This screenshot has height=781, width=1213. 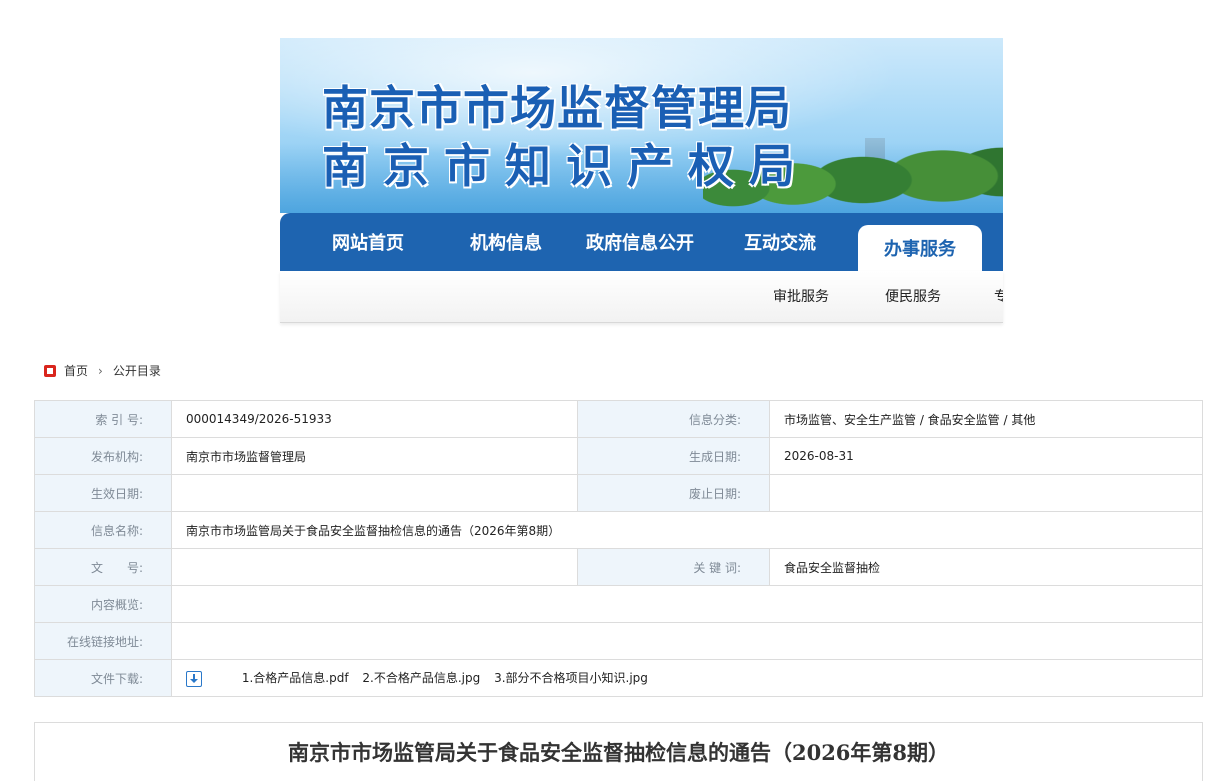 What do you see at coordinates (374, 567) in the screenshot?
I see `doc-number-value` at bounding box center [374, 567].